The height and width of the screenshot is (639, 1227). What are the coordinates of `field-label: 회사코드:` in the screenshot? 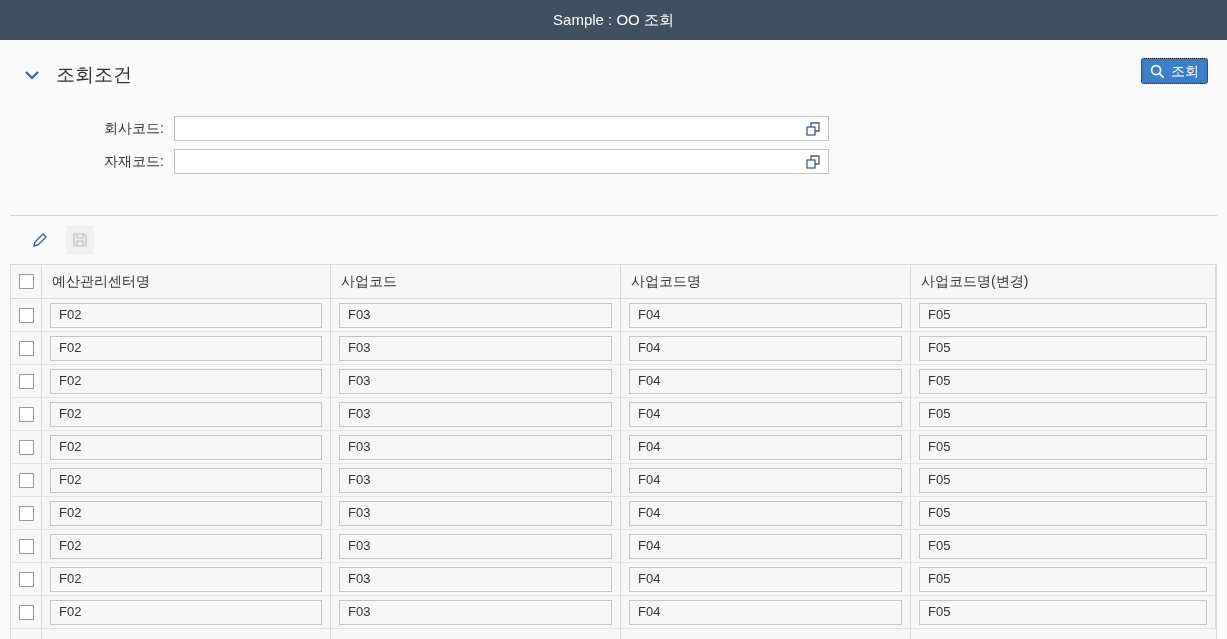 It's located at (133, 128).